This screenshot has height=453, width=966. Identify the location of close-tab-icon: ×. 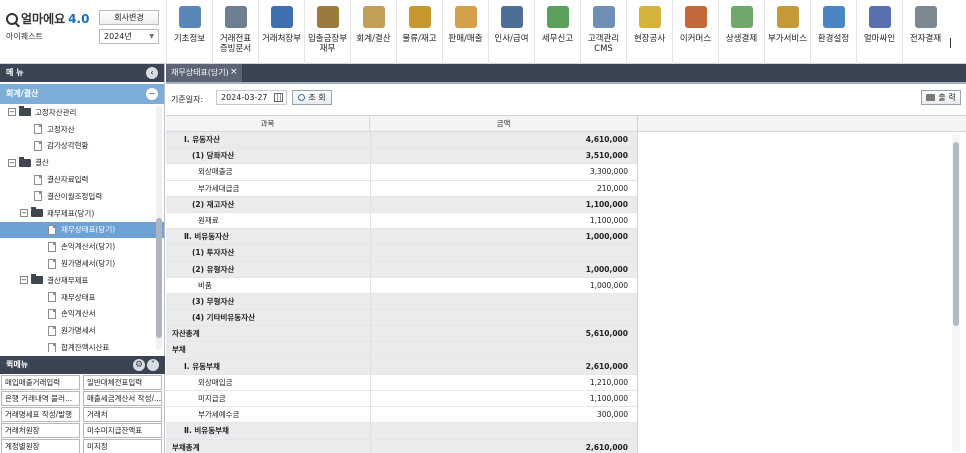
(234, 73).